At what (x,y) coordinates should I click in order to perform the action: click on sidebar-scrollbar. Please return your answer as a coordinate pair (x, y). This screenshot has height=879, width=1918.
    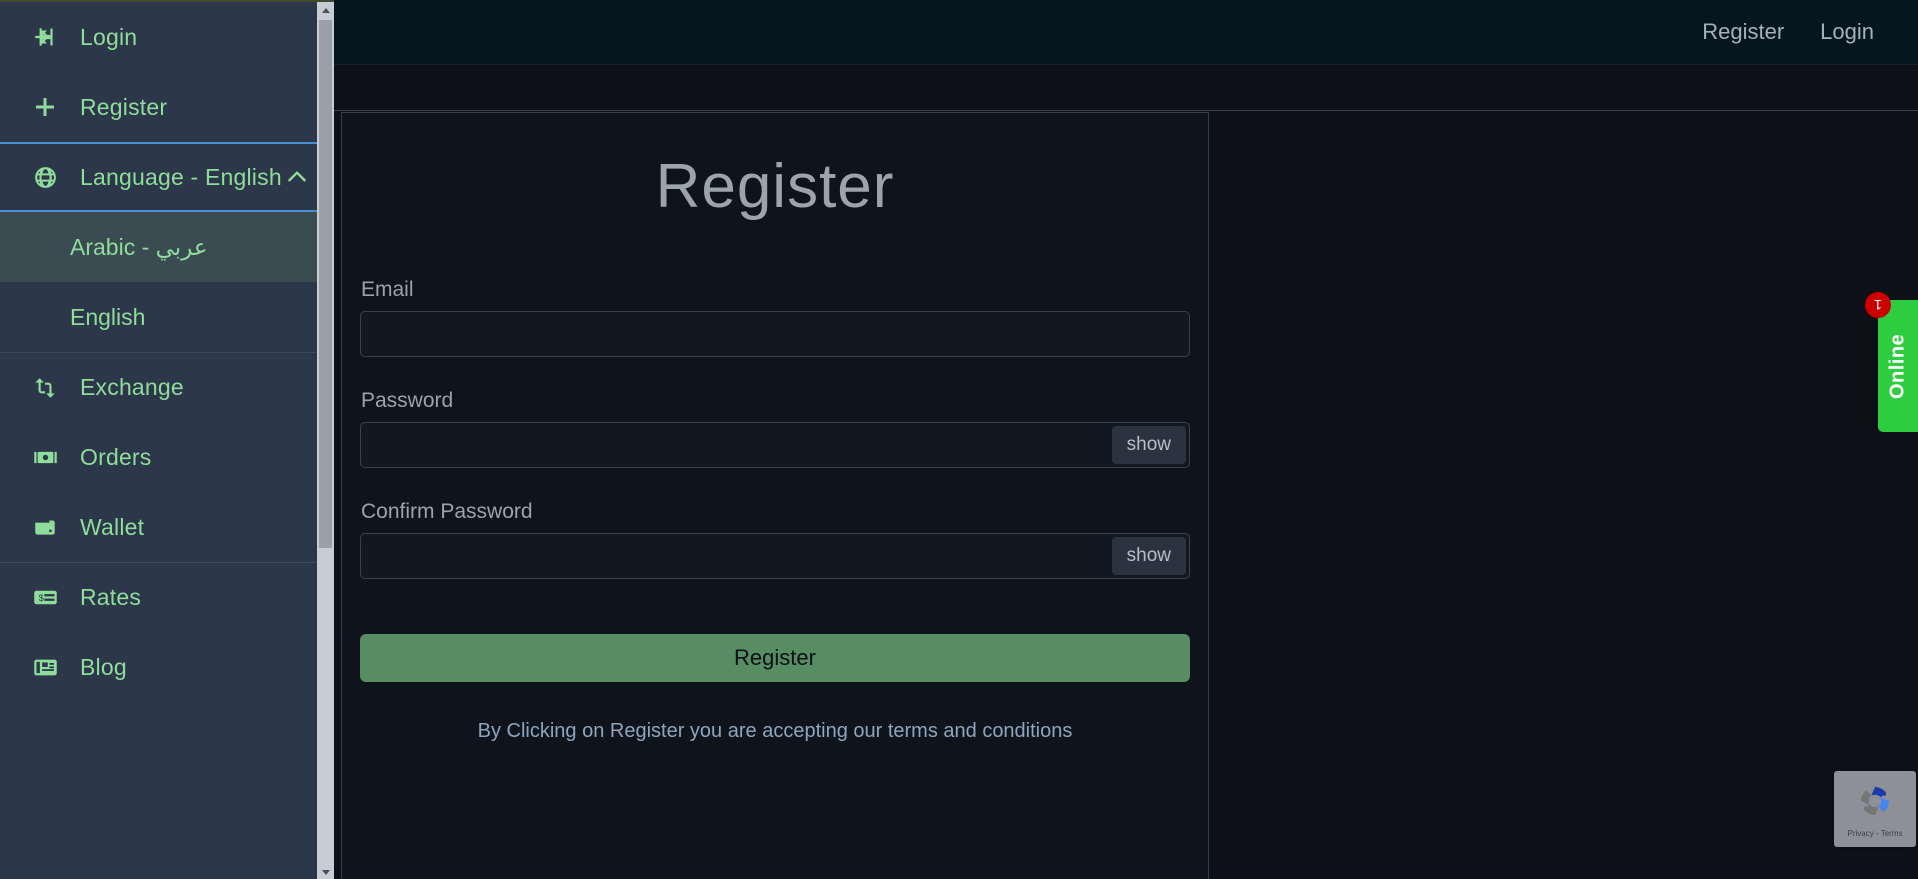
    Looking at the image, I should click on (325, 440).